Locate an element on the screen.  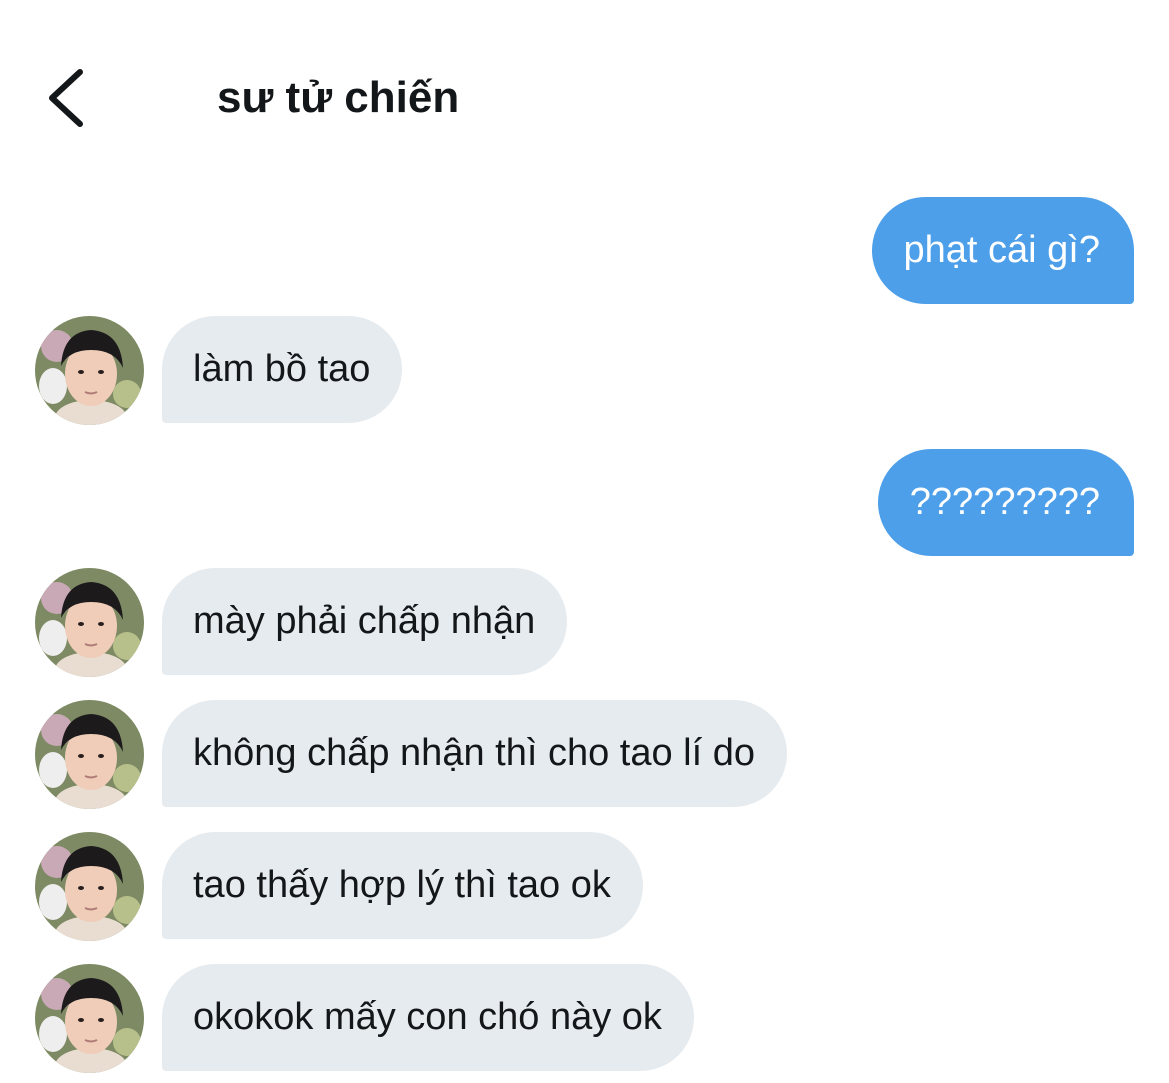
message-text: không chấp nhận thì cho tao lí do is located at coordinates (474, 753).